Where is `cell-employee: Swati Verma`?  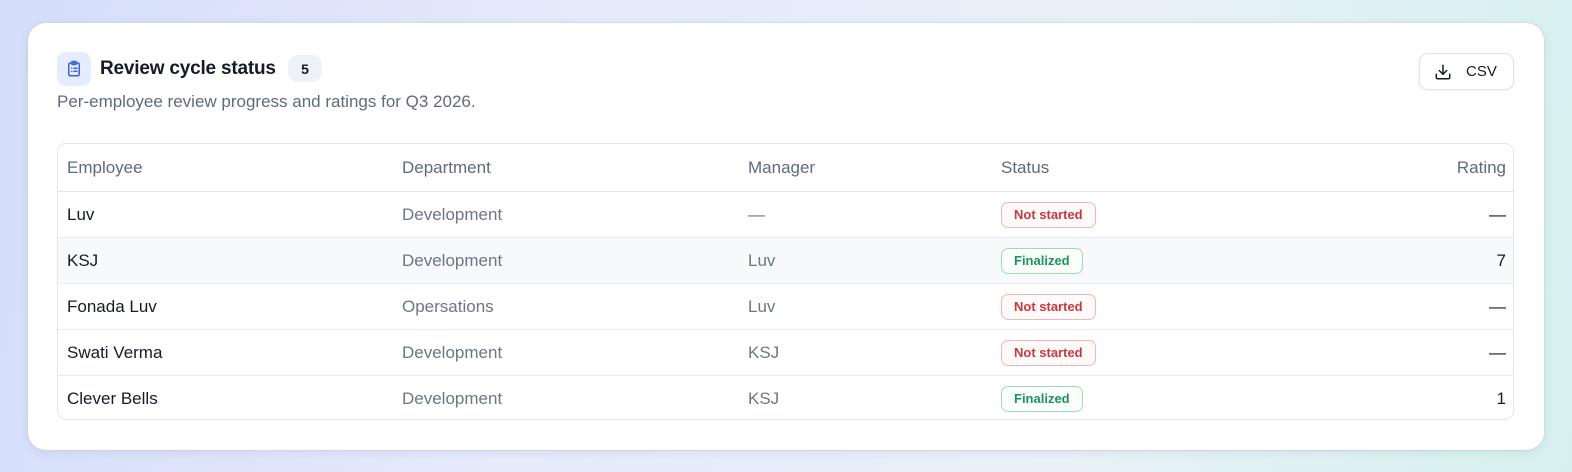
cell-employee: Swati Verma is located at coordinates (225, 352).